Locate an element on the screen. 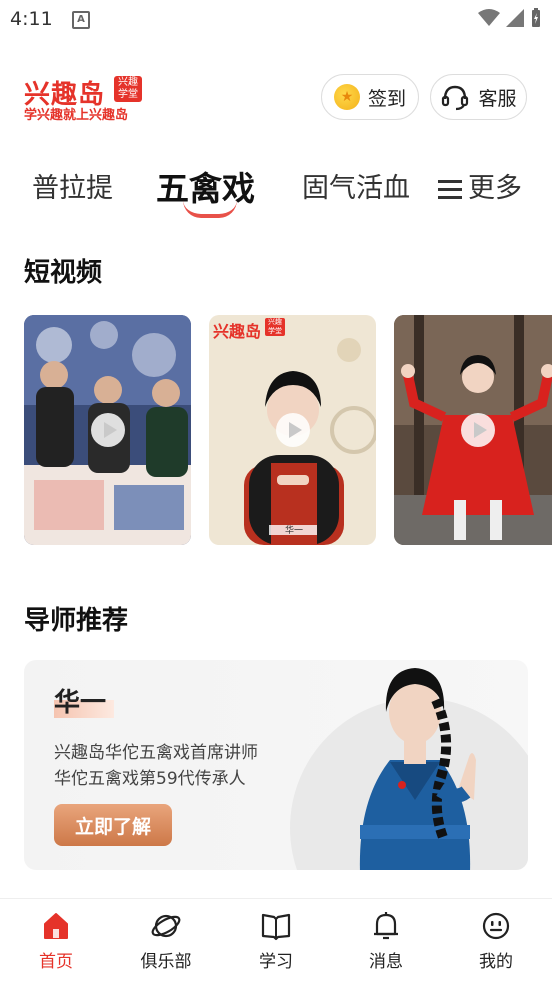 This screenshot has height=984, width=552. checkin-button: ★ 签到 is located at coordinates (370, 97).